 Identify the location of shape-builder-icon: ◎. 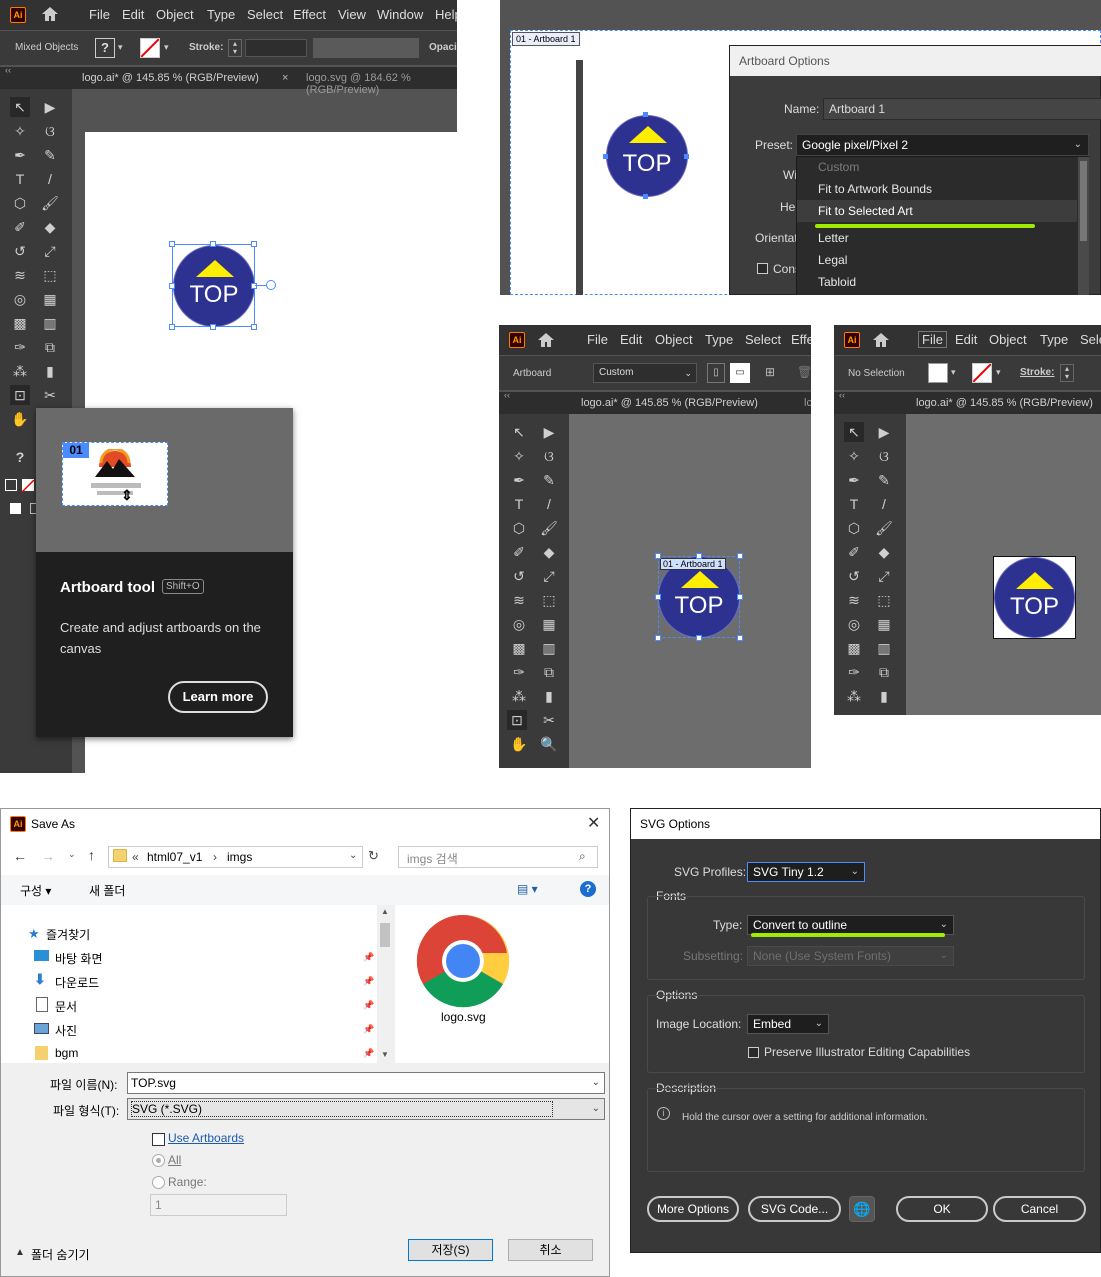
(519, 624).